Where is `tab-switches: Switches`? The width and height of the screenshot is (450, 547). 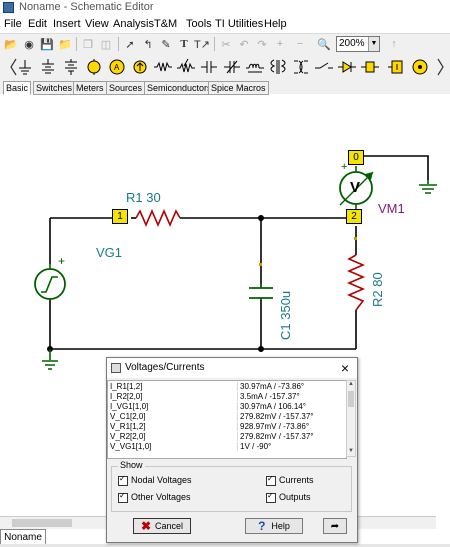 tab-switches: Switches is located at coordinates (54, 88).